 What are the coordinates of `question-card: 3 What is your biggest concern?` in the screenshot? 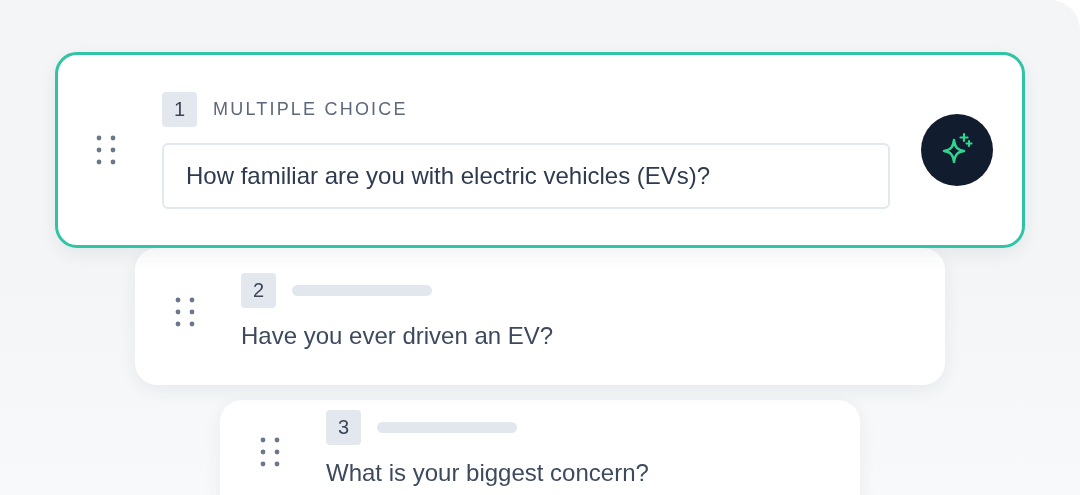 It's located at (540, 447).